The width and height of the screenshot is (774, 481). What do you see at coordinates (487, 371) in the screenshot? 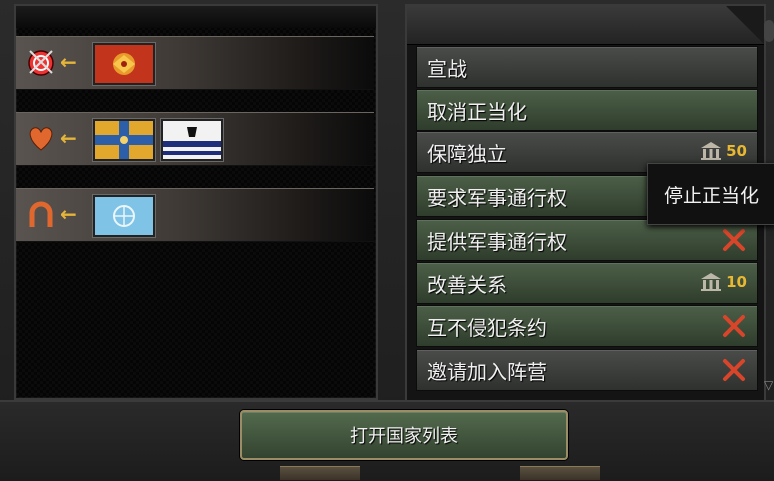
I see `action-label: 邀请加入阵营` at bounding box center [487, 371].